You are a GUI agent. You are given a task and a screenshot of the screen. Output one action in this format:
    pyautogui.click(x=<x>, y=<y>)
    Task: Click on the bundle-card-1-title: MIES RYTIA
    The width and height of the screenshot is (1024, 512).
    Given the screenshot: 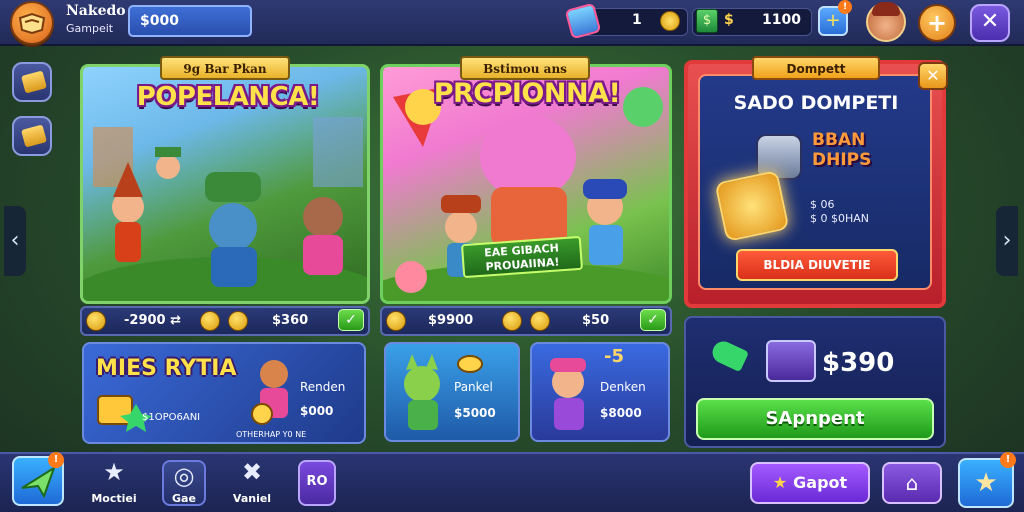 What is the action you would take?
    pyautogui.click(x=166, y=368)
    